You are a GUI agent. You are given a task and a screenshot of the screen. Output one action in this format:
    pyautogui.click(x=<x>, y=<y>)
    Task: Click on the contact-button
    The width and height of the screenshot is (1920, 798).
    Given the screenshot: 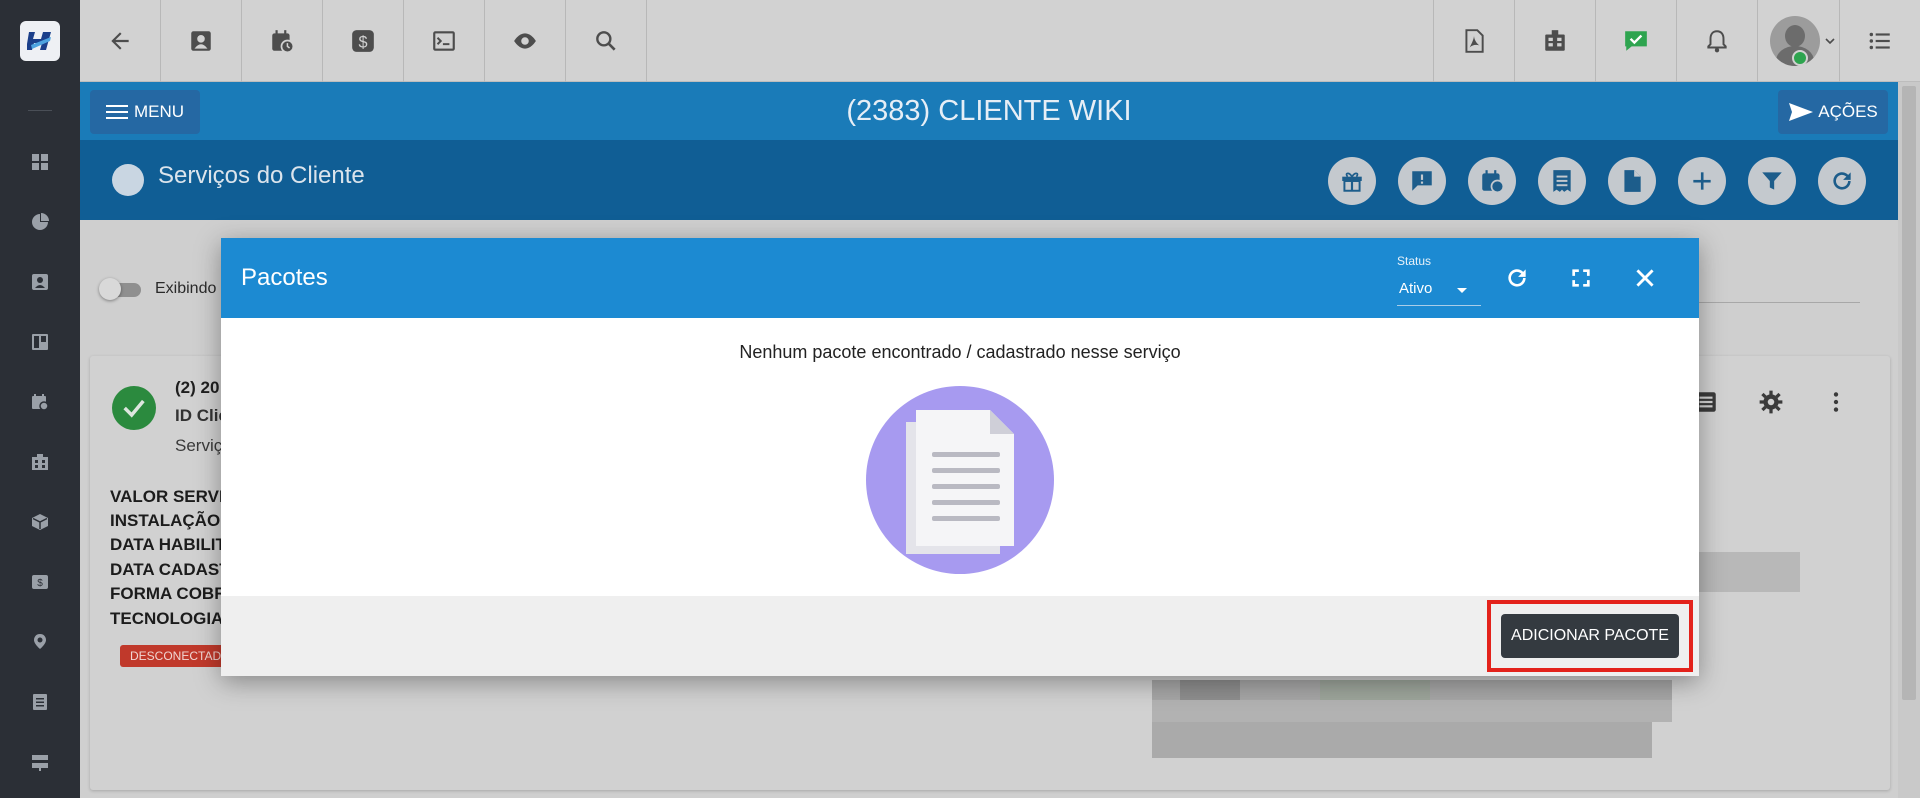 What is the action you would take?
    pyautogui.click(x=201, y=41)
    